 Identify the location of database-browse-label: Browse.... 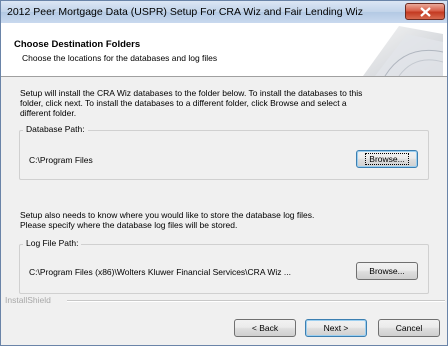
(387, 159).